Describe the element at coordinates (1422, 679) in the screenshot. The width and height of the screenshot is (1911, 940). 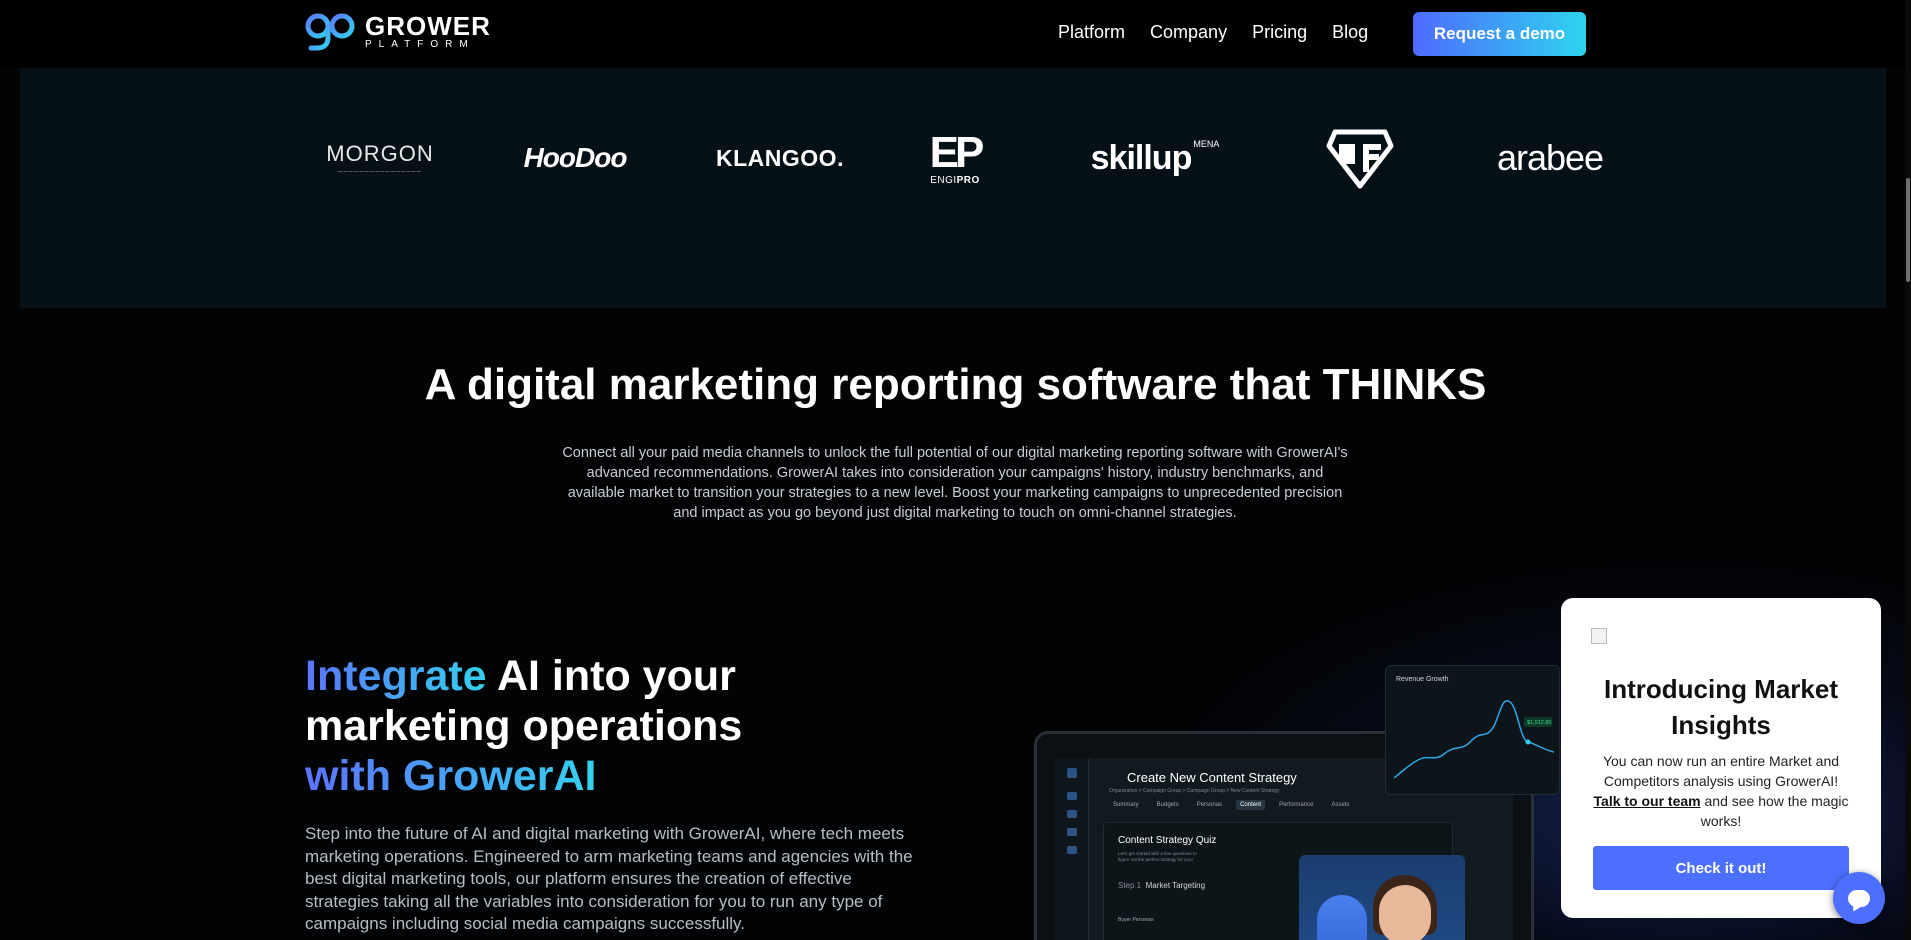
I see `revenue-title: Revenue Growth` at that location.